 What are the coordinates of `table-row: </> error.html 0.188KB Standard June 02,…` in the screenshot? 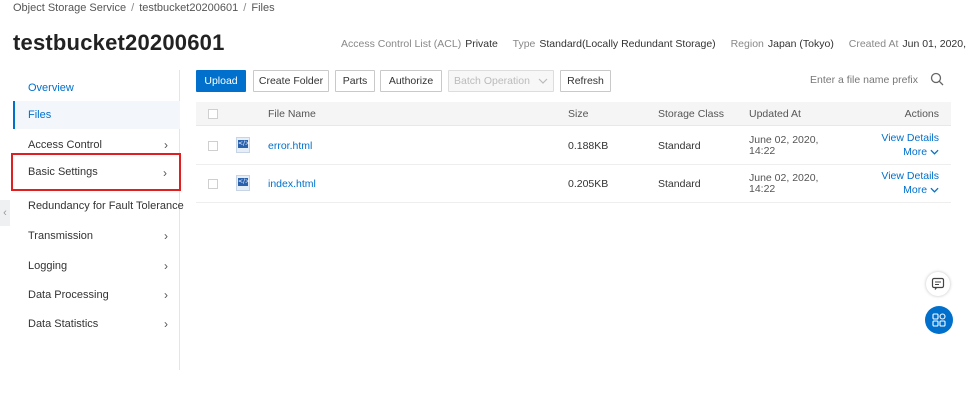 It's located at (573, 146).